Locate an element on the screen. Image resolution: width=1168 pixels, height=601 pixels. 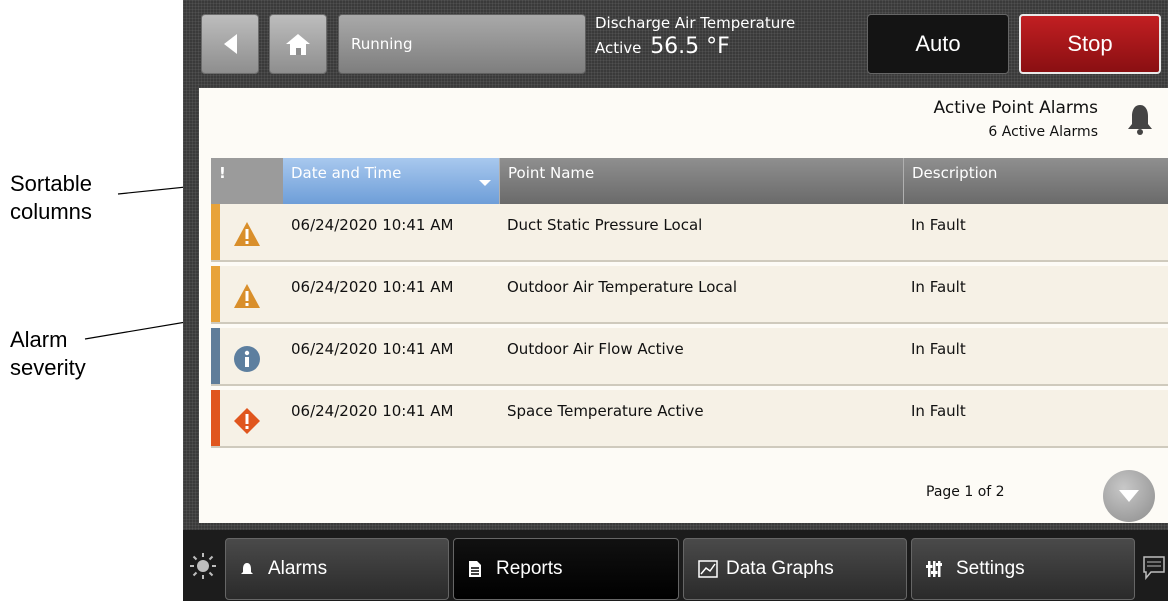
home-button is located at coordinates (298, 44).